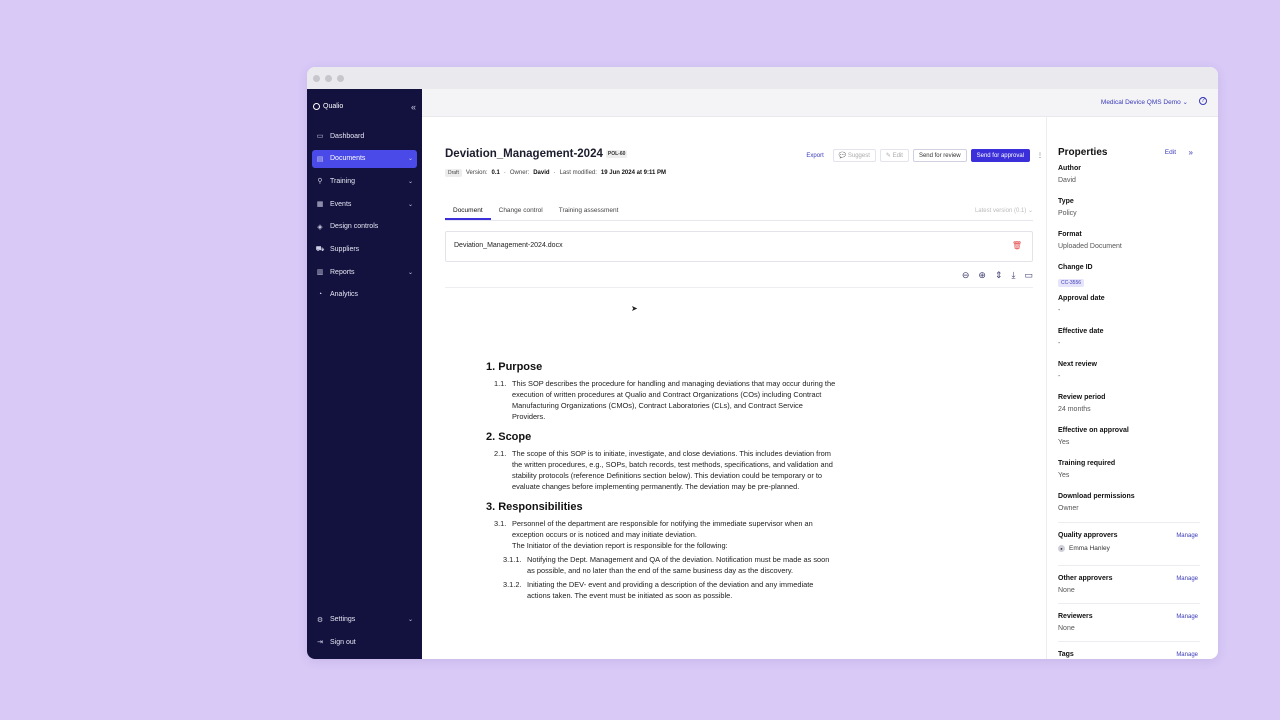  What do you see at coordinates (1004, 210) in the screenshot?
I see `version-selector: Latest version (0.1) ⌄` at bounding box center [1004, 210].